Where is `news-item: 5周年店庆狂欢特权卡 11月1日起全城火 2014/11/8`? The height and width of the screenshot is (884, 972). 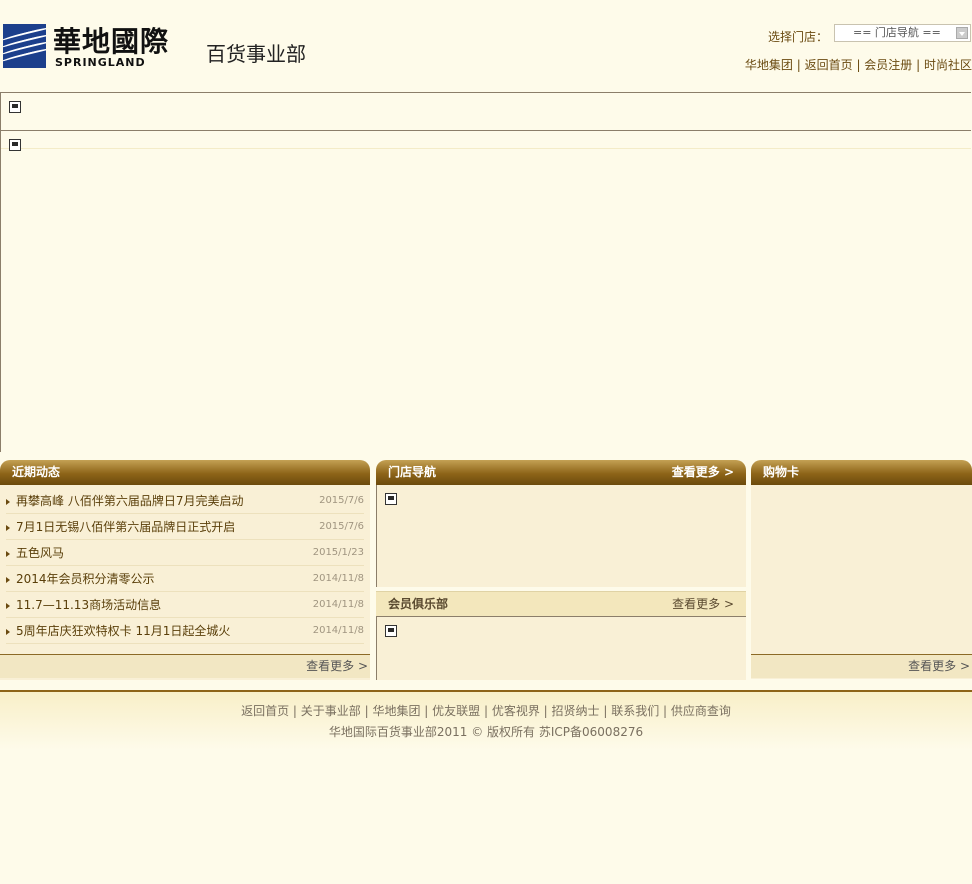 news-item: 5周年店庆狂欢特权卡 11月1日起全城火 2014/11/8 is located at coordinates (185, 631).